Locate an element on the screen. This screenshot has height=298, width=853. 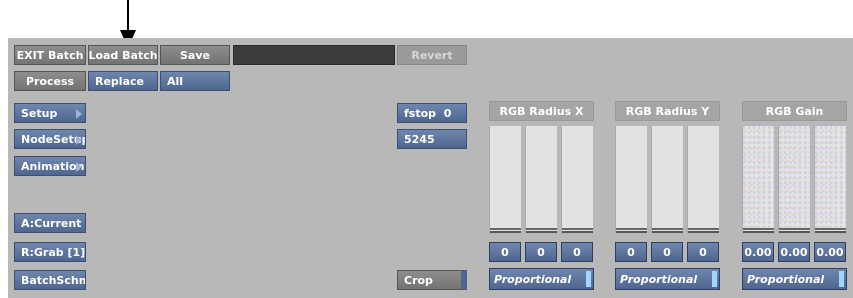
rgb-gain-header: RGB Gain is located at coordinates (794, 111).